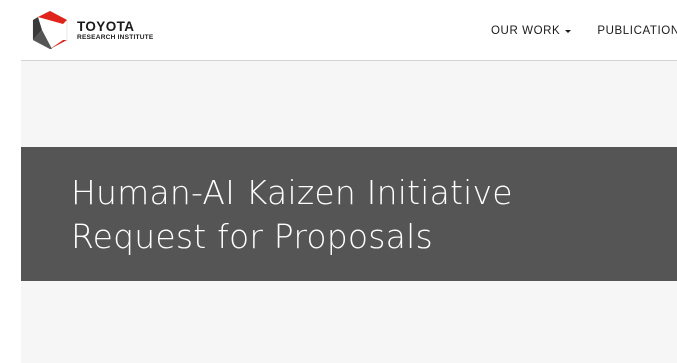 Image resolution: width=677 pixels, height=363 pixels. Describe the element at coordinates (252, 236) in the screenshot. I see `page-title-line-2: Request for Proposals` at that location.